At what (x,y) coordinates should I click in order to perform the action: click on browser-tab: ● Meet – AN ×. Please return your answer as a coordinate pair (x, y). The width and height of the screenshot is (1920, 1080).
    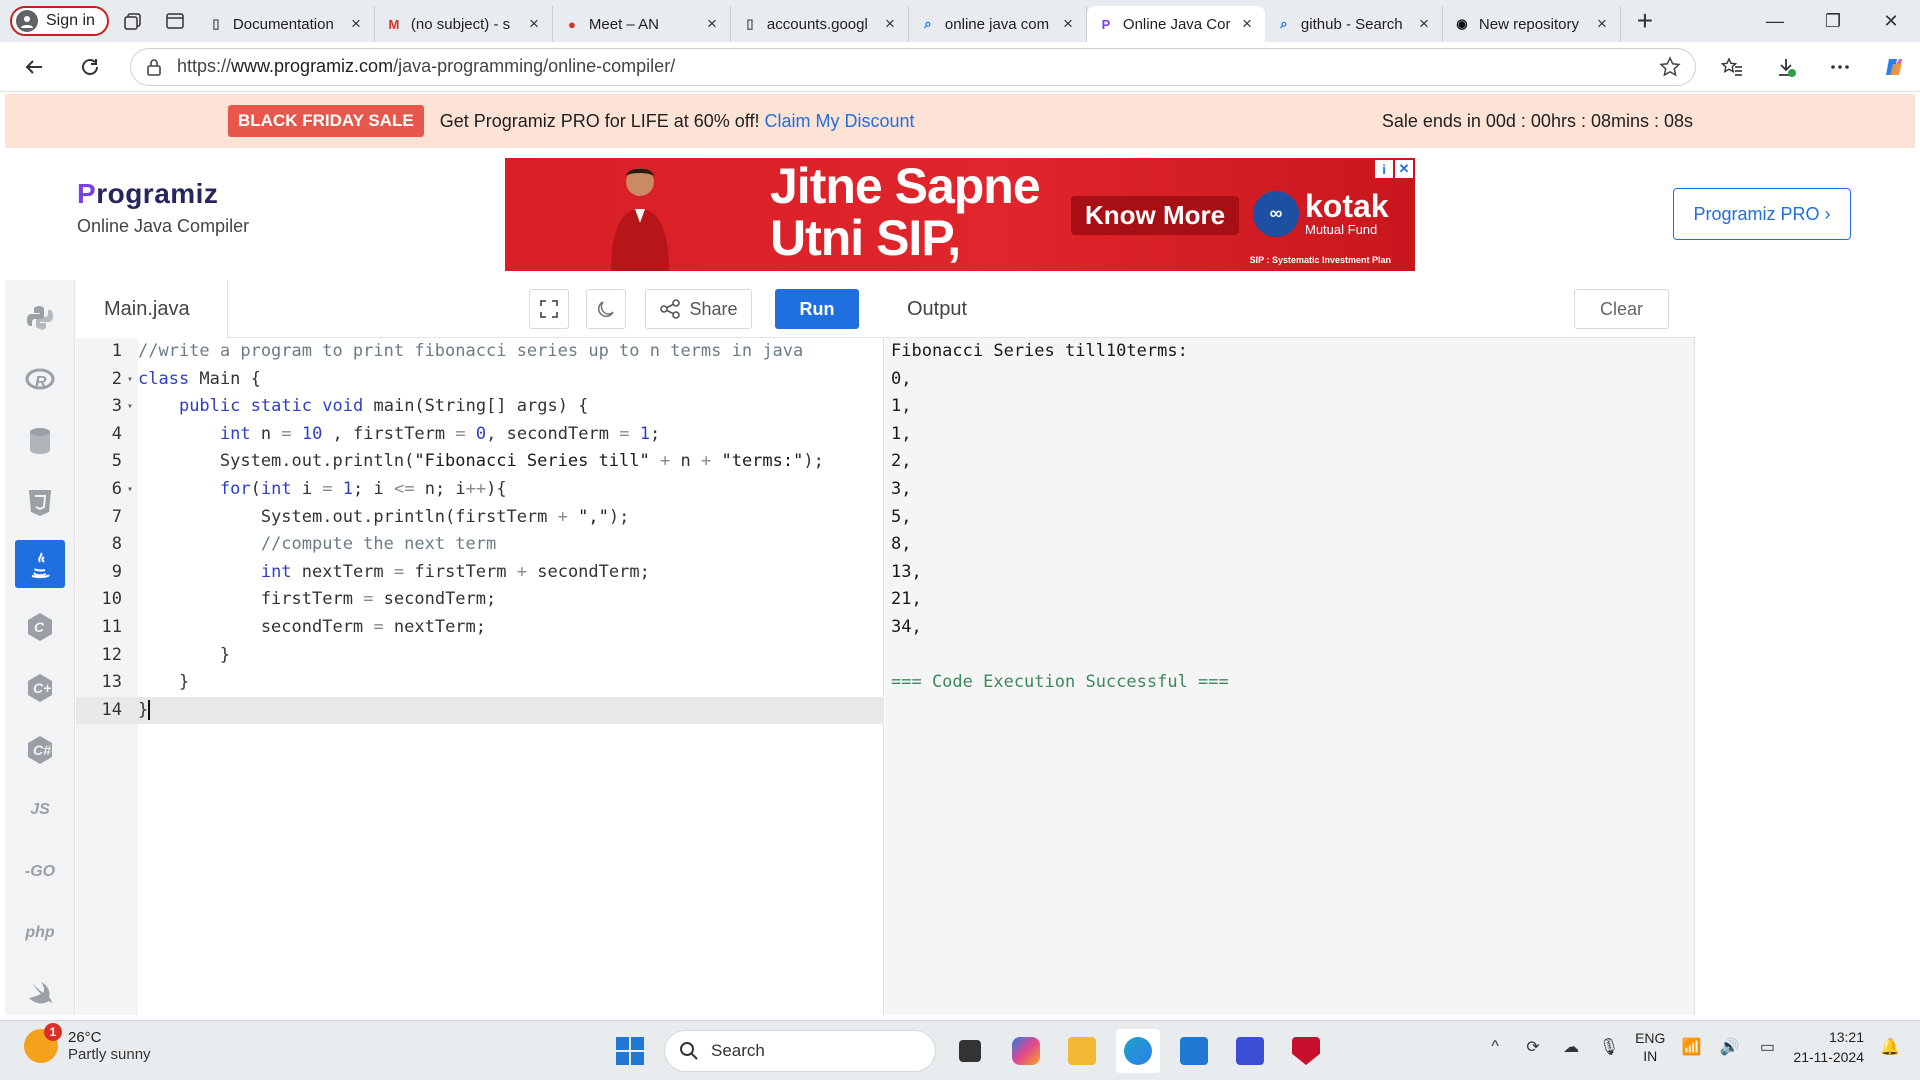
    Looking at the image, I should click on (642, 24).